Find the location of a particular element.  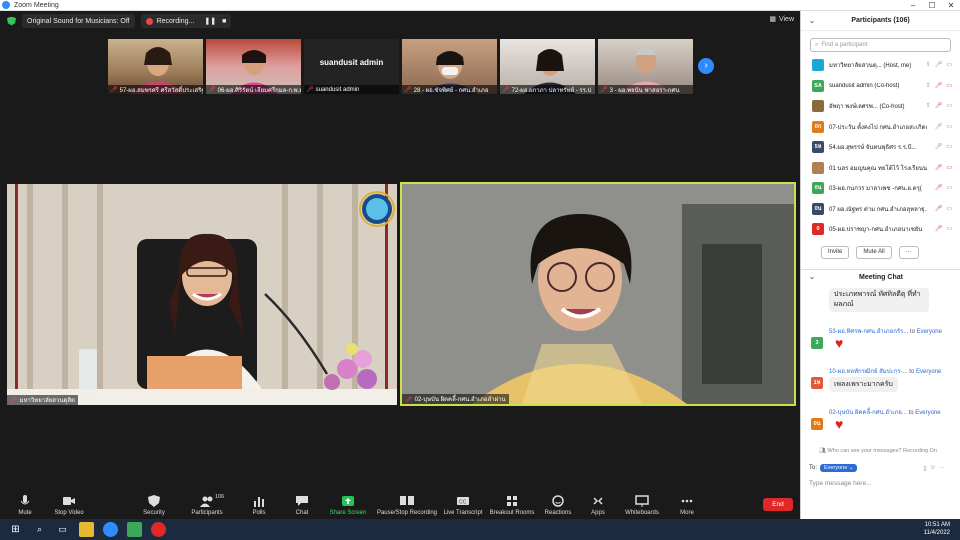

end-meeting-button: End is located at coordinates (778, 504).